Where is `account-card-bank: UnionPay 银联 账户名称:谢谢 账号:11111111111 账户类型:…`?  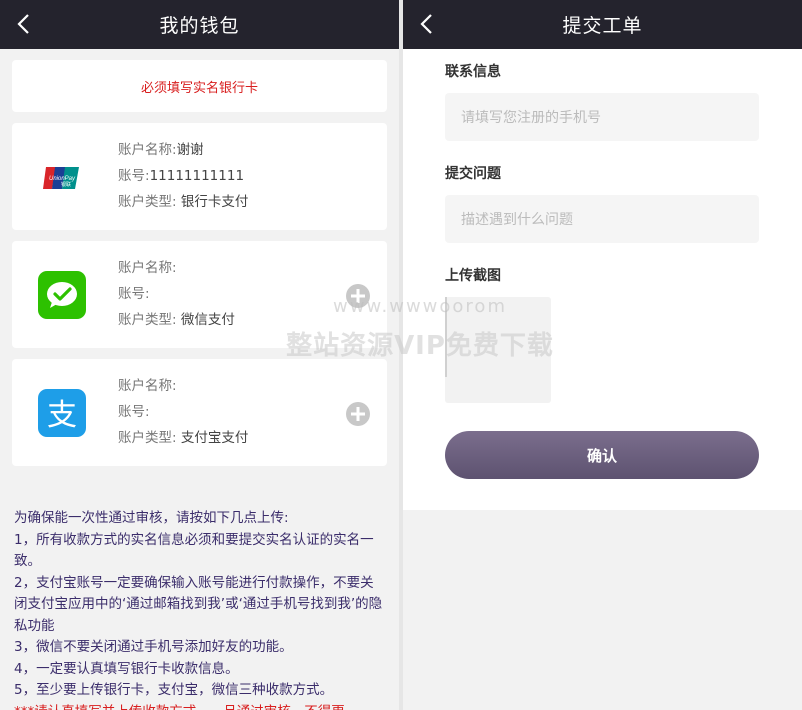 account-card-bank: UnionPay 银联 账户名称:谢谢 账号:11111111111 账户类型:… is located at coordinates (199, 176).